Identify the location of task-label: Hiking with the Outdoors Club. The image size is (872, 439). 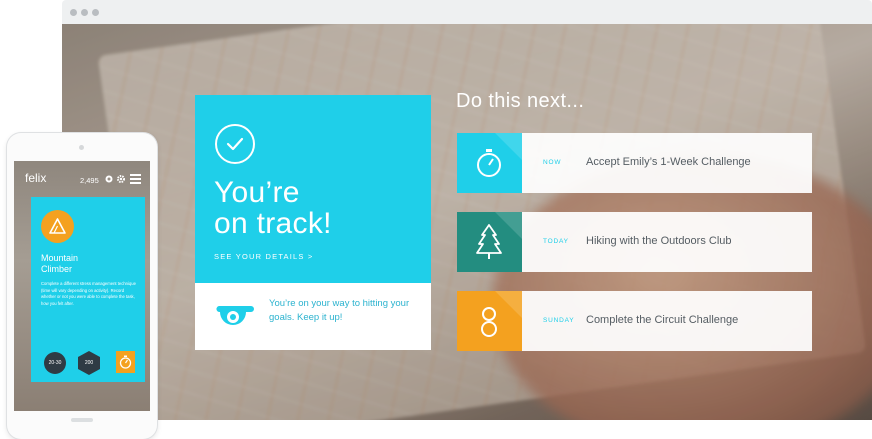
(659, 241).